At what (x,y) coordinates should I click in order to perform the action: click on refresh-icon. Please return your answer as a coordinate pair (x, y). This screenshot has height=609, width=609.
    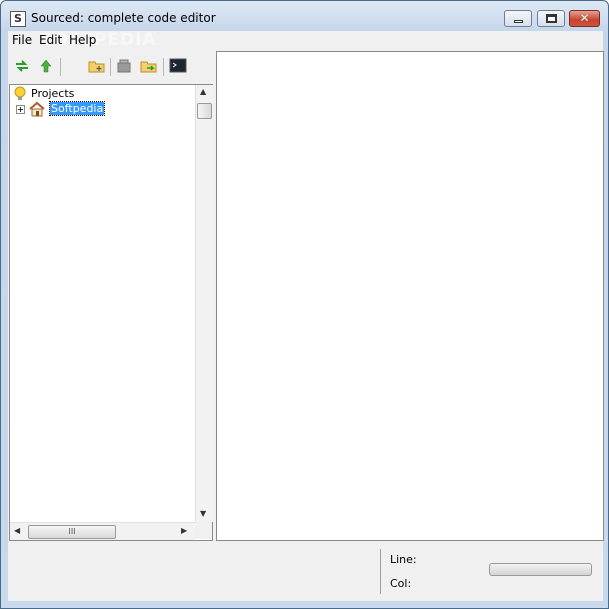
    Looking at the image, I should click on (22, 66).